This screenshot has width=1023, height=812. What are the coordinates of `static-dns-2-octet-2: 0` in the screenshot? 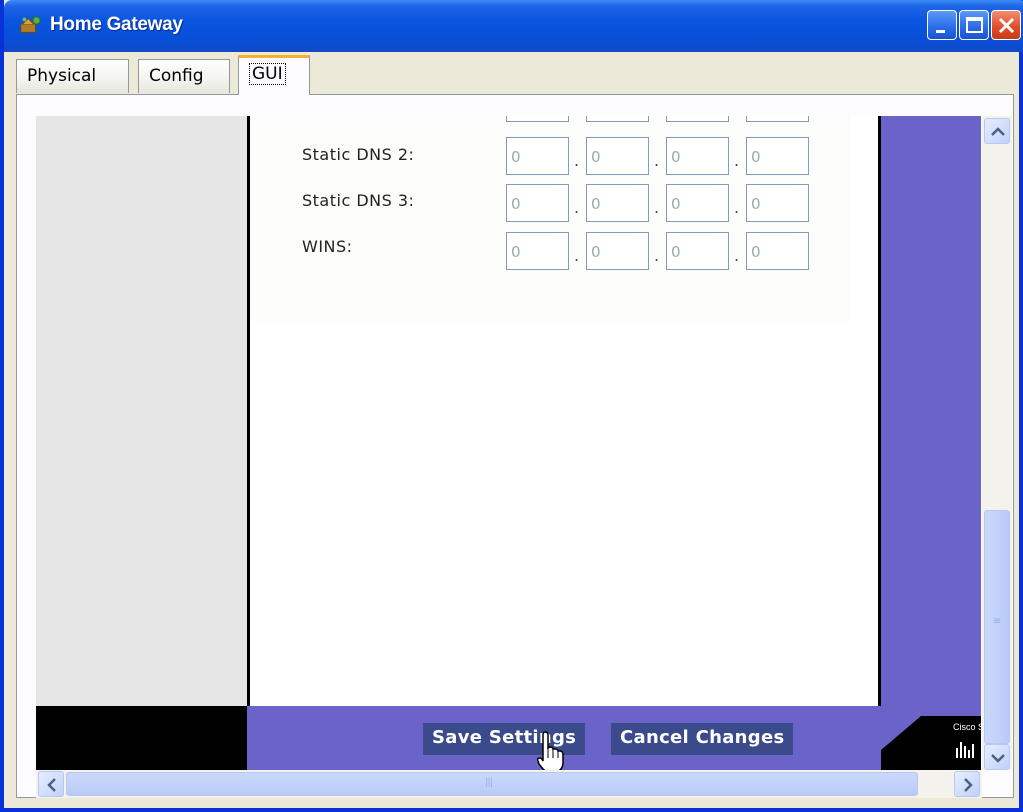 It's located at (617, 156).